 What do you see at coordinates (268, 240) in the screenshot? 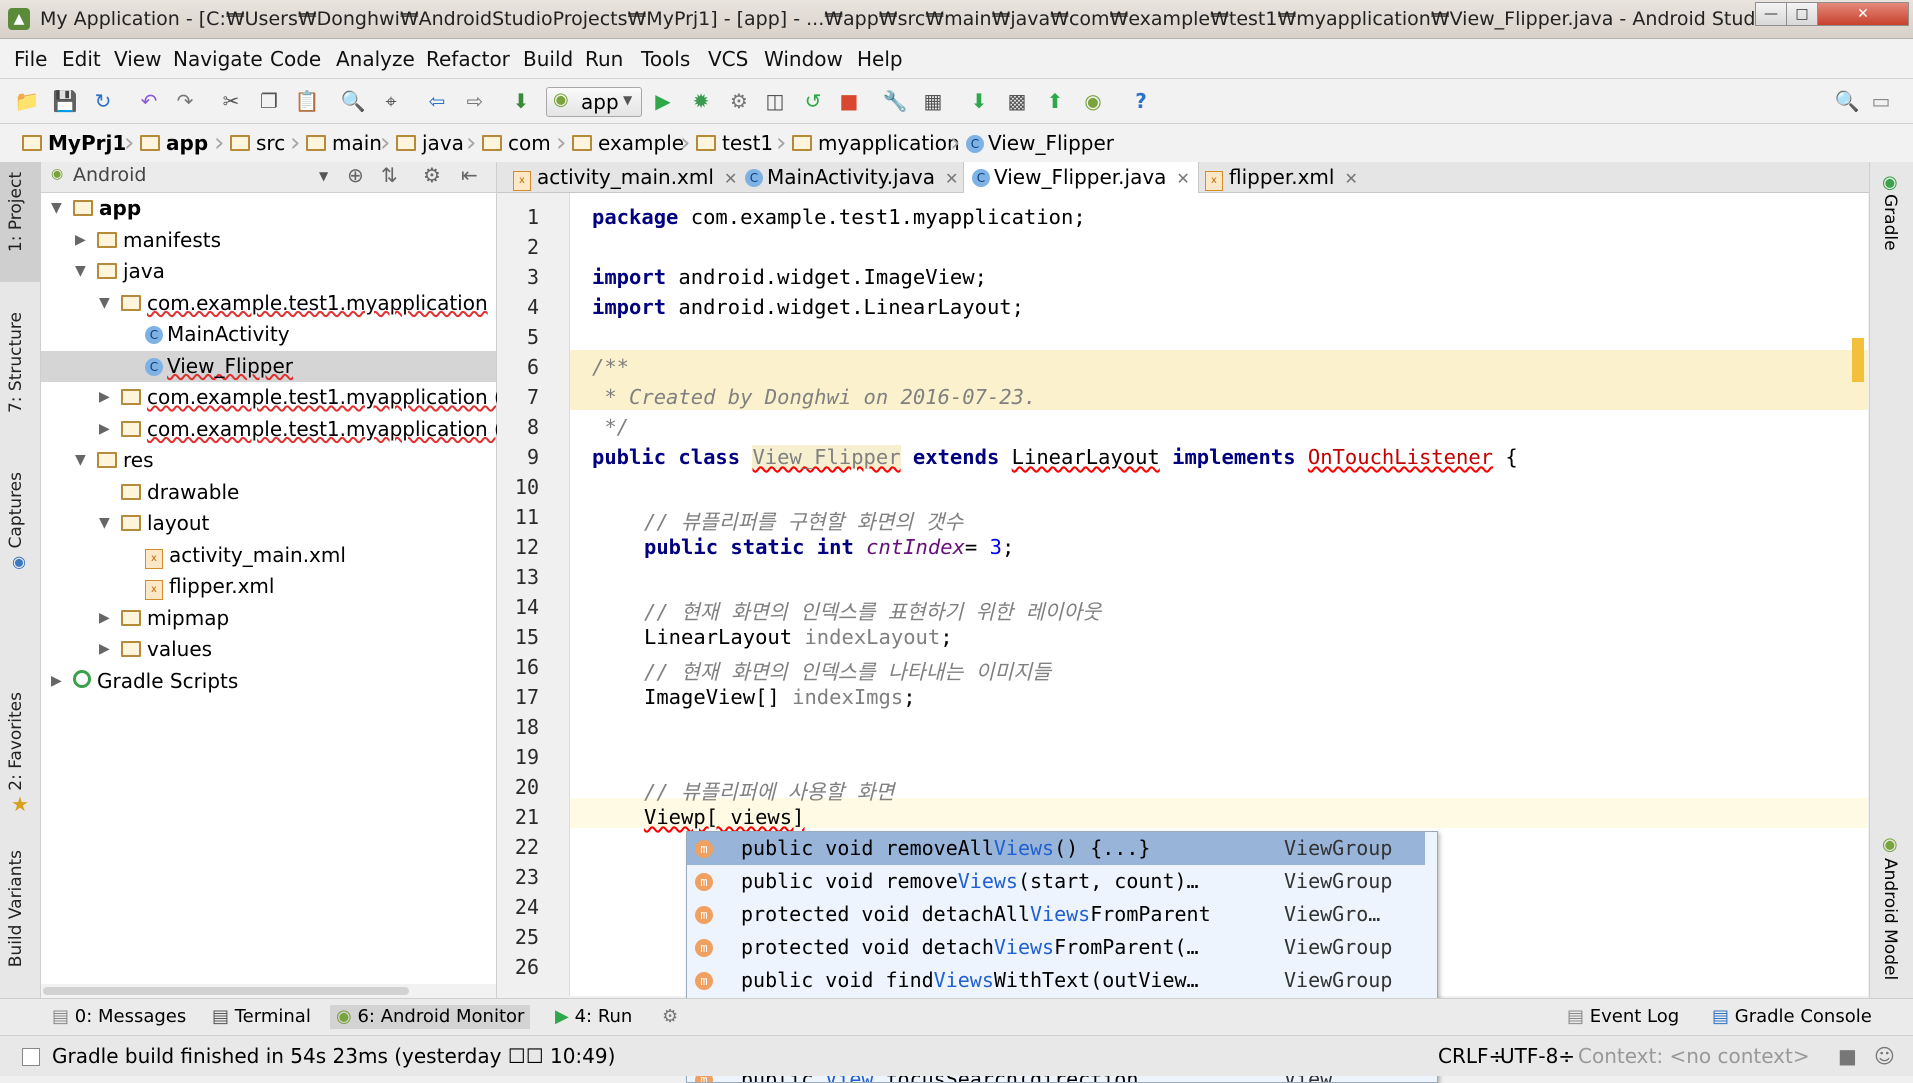
I see `tree-node: ▶ manifests` at bounding box center [268, 240].